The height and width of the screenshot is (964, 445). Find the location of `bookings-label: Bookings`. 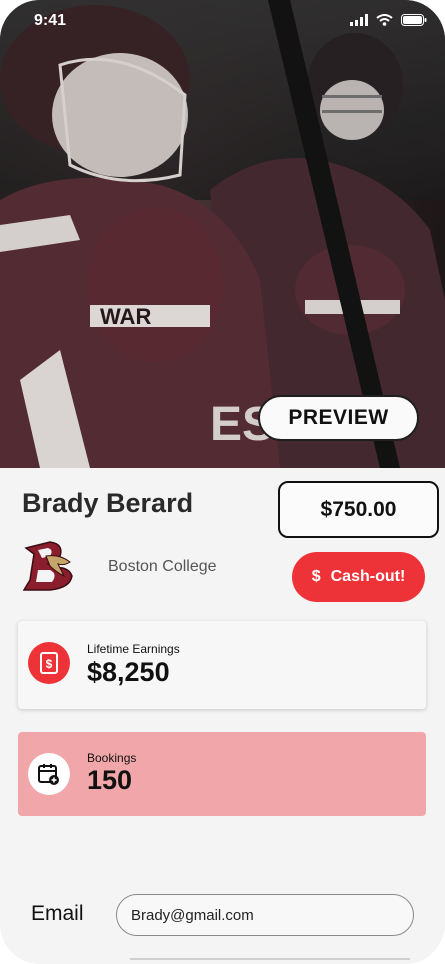

bookings-label: Bookings is located at coordinates (112, 758).